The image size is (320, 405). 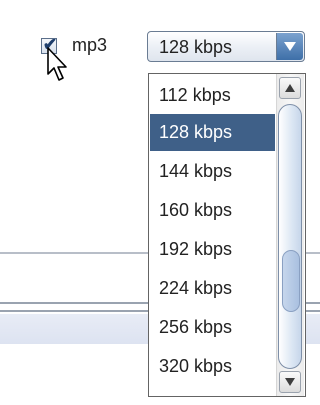 I want to click on arrow-up-icon, so click(x=290, y=88).